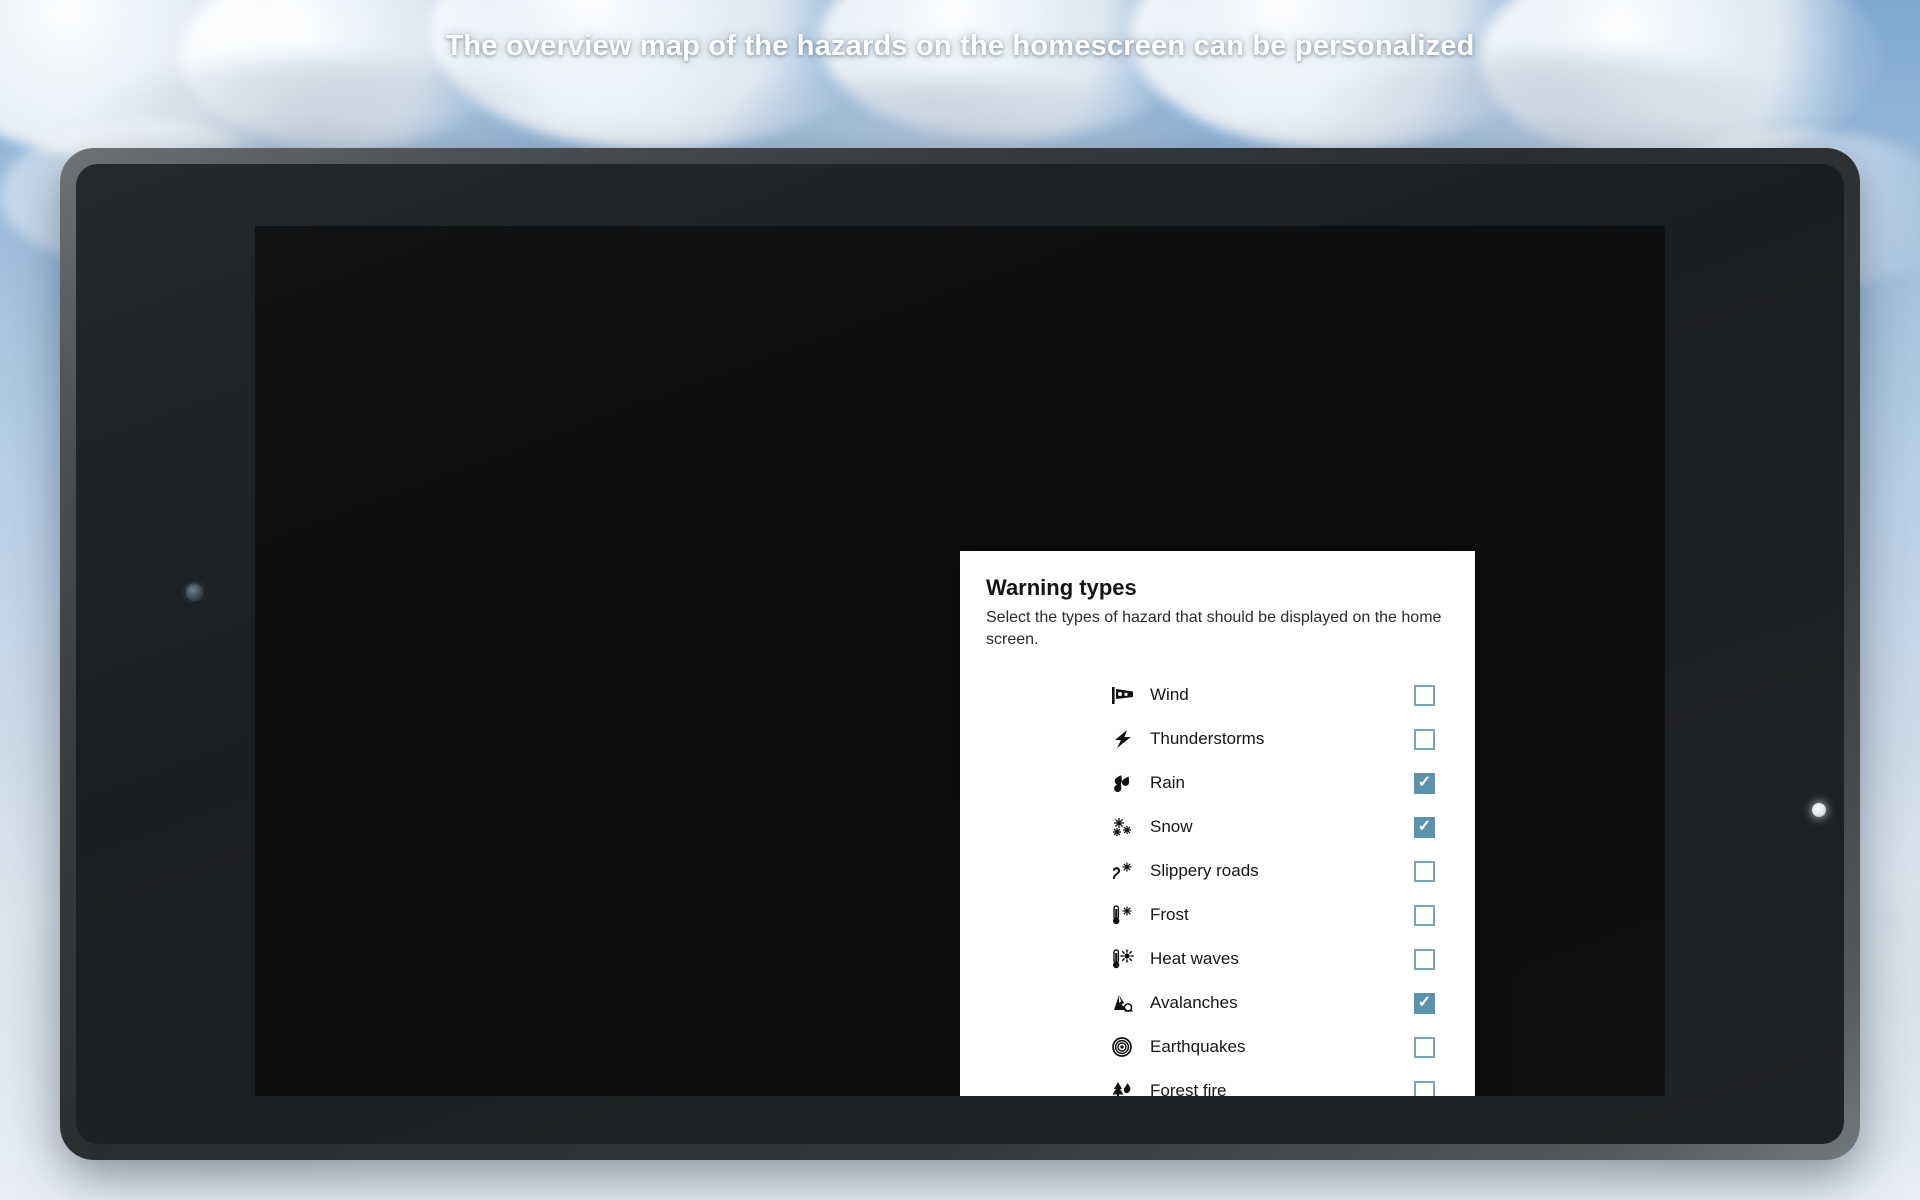 The width and height of the screenshot is (1920, 1200). Describe the element at coordinates (1204, 870) in the screenshot. I see `warning-type-label: Slippery roads` at that location.